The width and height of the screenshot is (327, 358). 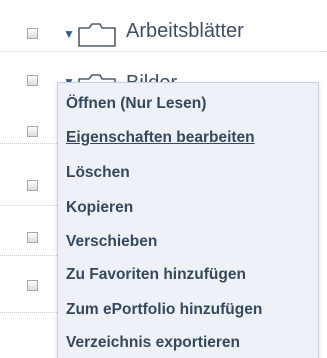 What do you see at coordinates (156, 275) in the screenshot?
I see `menu-item-add-favorites: Zu Favoriten hinzufügen` at bounding box center [156, 275].